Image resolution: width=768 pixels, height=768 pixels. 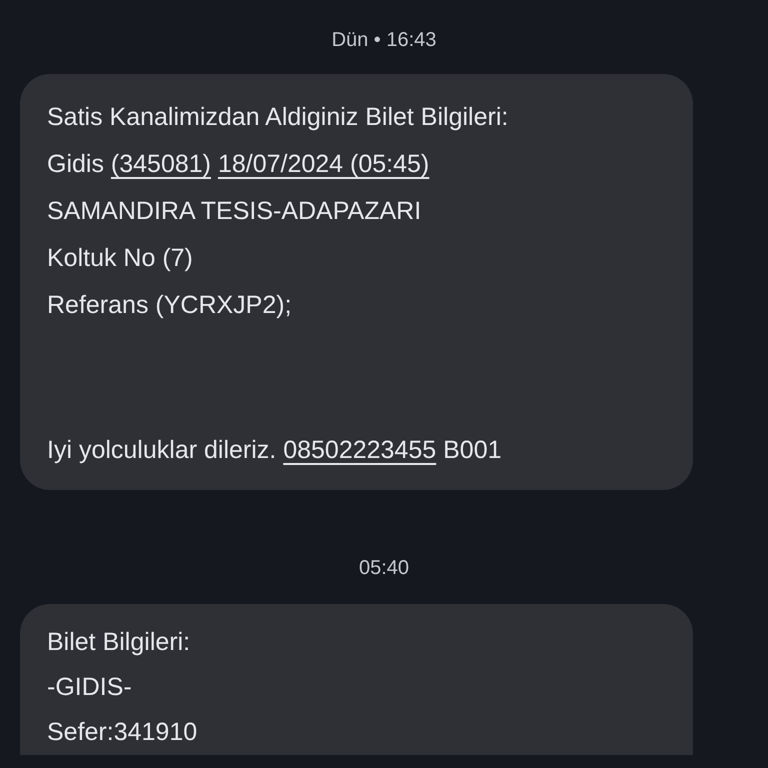 I want to click on message-timestamp: 05:40, so click(x=384, y=568).